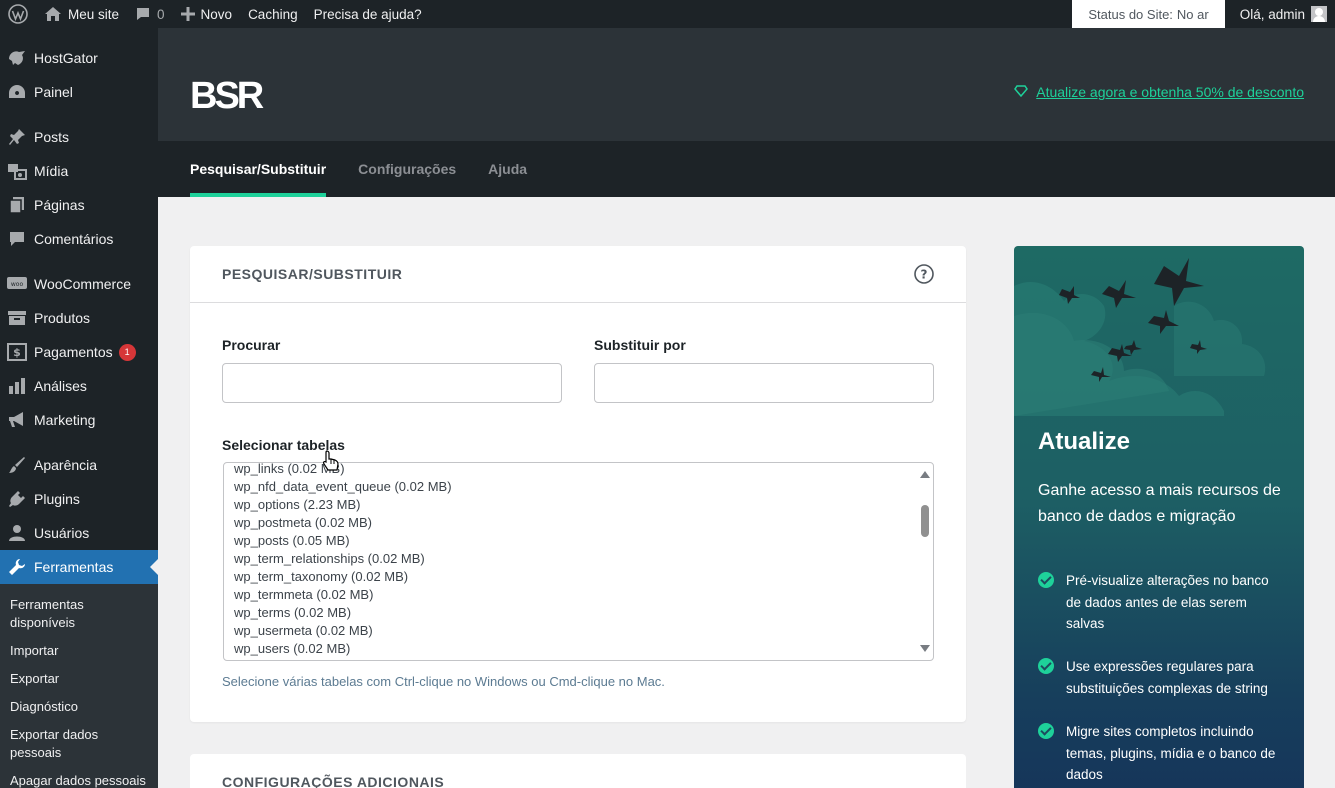  I want to click on sidebar-item-produtos: Produtos, so click(79, 318).